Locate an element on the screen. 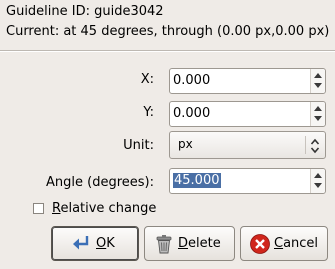 The width and height of the screenshot is (335, 269). updown-chevron-icon is located at coordinates (315, 146).